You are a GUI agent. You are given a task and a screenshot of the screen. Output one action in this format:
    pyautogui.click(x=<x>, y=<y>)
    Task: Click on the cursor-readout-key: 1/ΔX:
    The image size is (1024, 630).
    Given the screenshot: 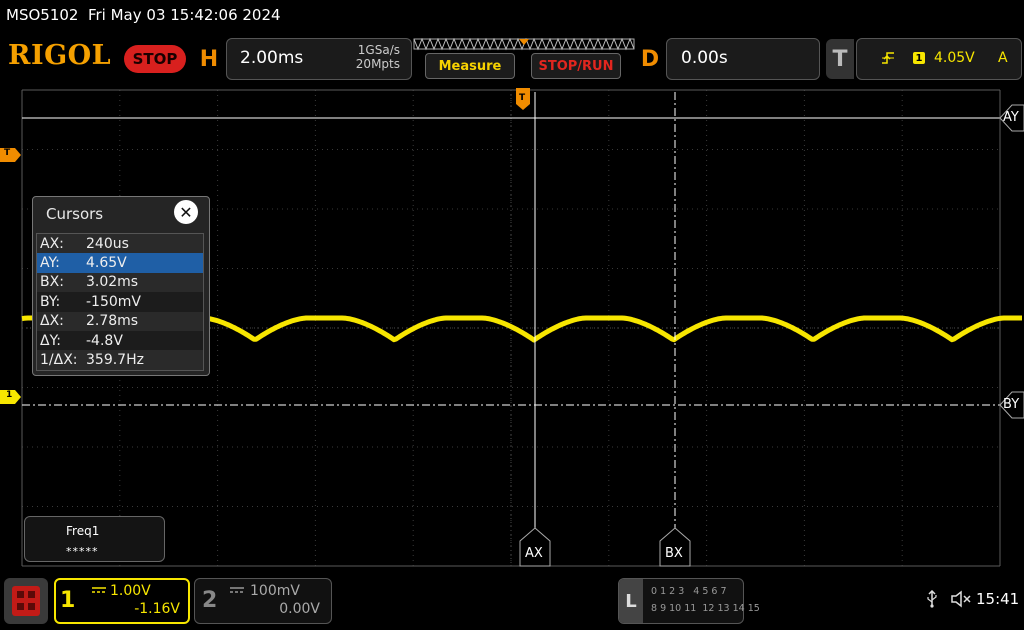 What is the action you would take?
    pyautogui.click(x=59, y=360)
    